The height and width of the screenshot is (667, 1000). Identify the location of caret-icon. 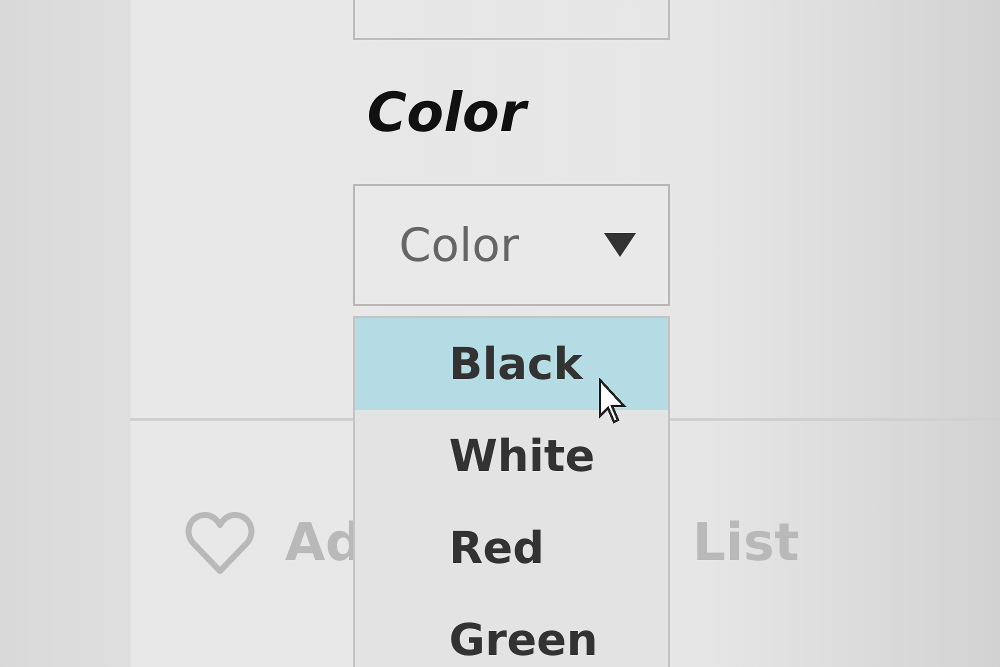
(620, 245).